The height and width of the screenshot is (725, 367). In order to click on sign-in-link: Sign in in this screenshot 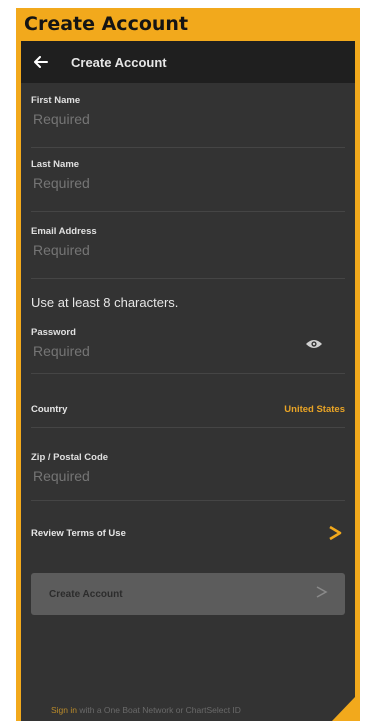, I will do `click(64, 710)`.